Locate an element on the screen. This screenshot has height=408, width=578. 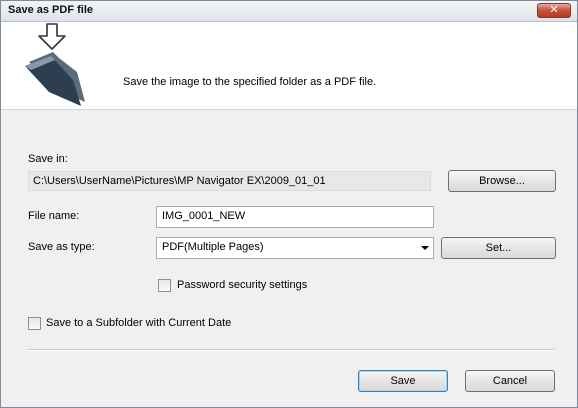
window-title: Save as PDF file is located at coordinates (50, 10).